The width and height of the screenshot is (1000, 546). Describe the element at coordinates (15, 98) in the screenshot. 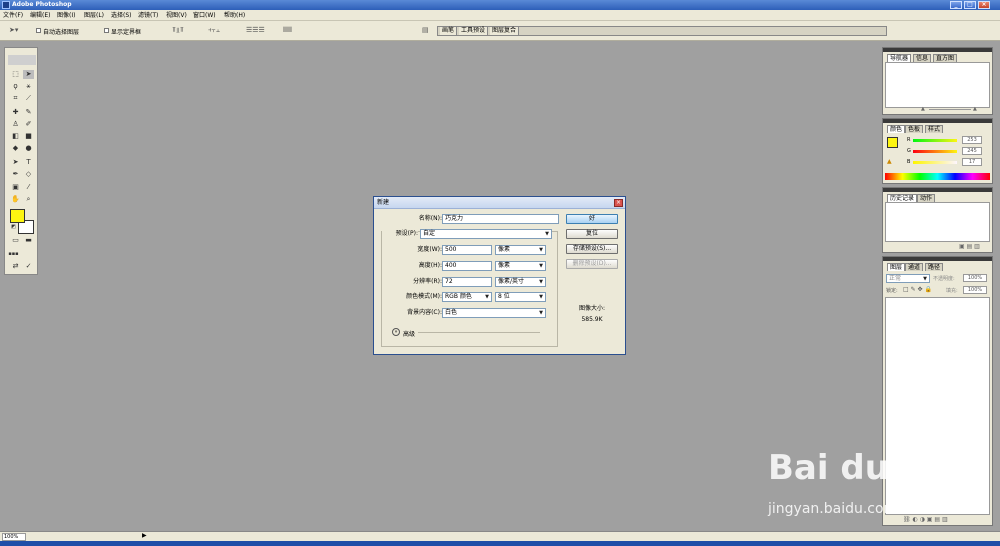

I see `crop-tool-icon: ⌗` at that location.